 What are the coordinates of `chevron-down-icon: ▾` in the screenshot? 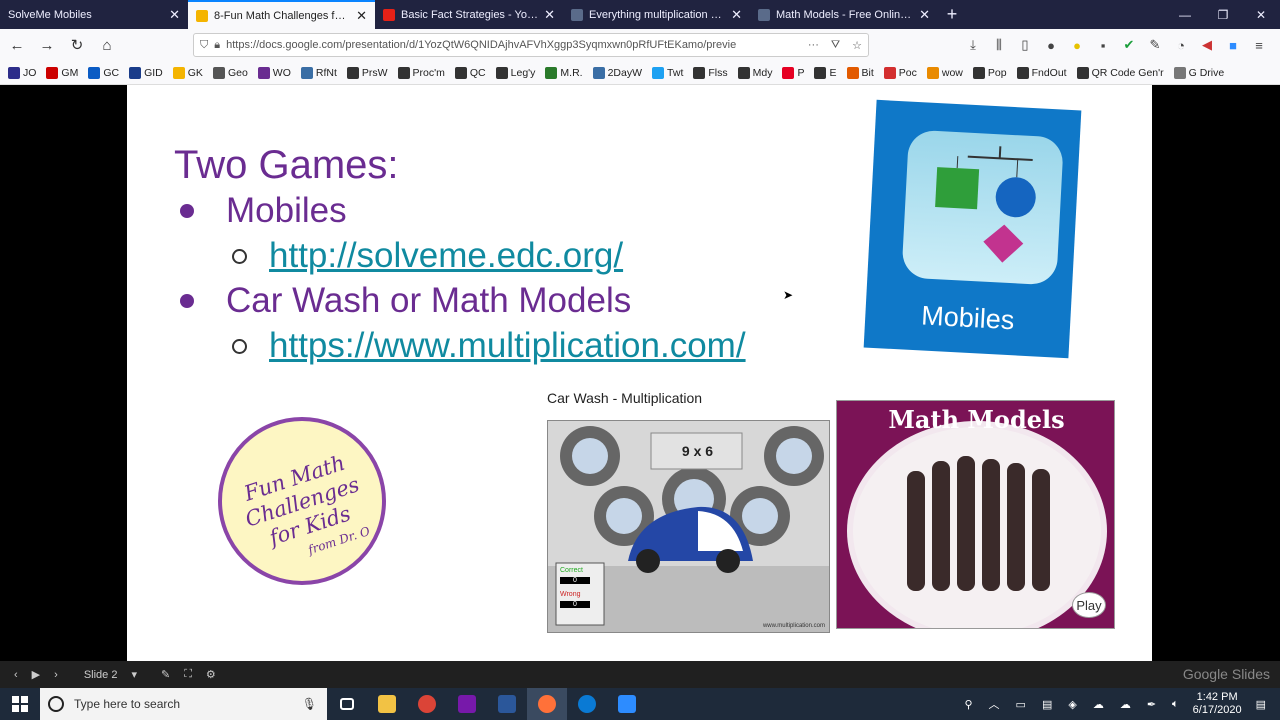 It's located at (134, 674).